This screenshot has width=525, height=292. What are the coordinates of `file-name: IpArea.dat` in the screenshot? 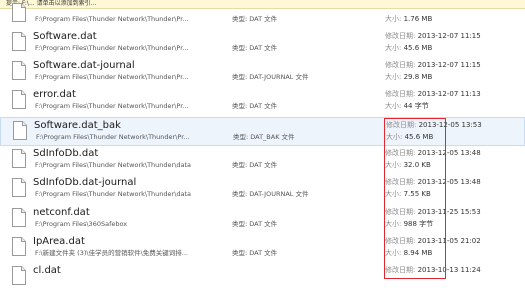 It's located at (59, 241).